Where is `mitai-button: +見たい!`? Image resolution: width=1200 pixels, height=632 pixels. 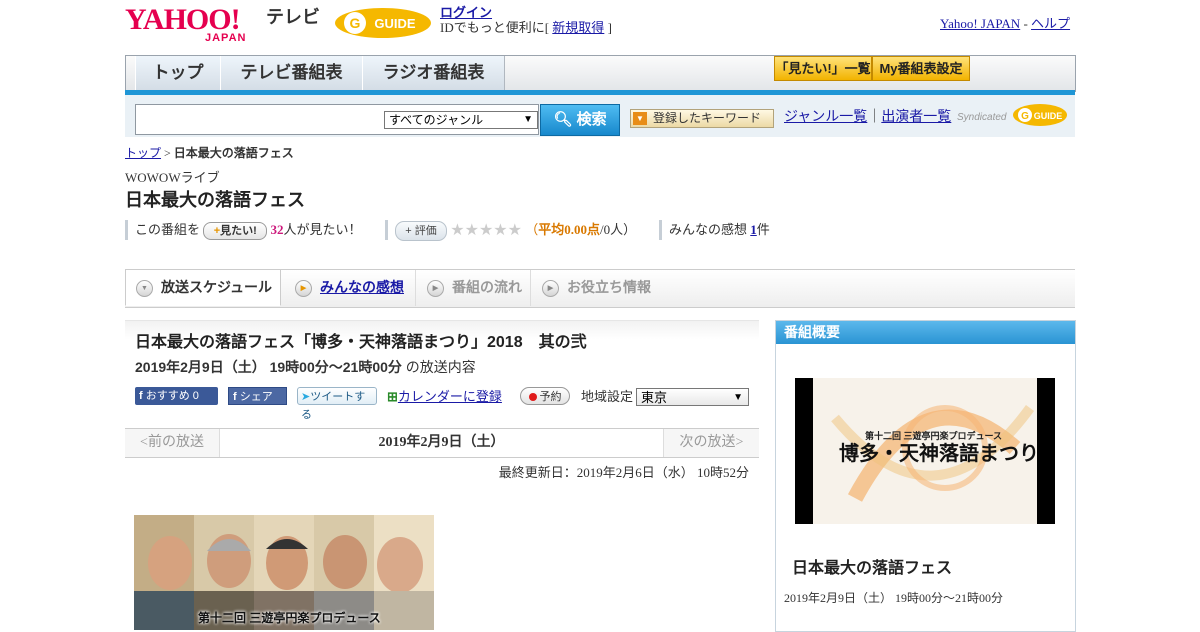 mitai-button: +見たい! is located at coordinates (235, 231).